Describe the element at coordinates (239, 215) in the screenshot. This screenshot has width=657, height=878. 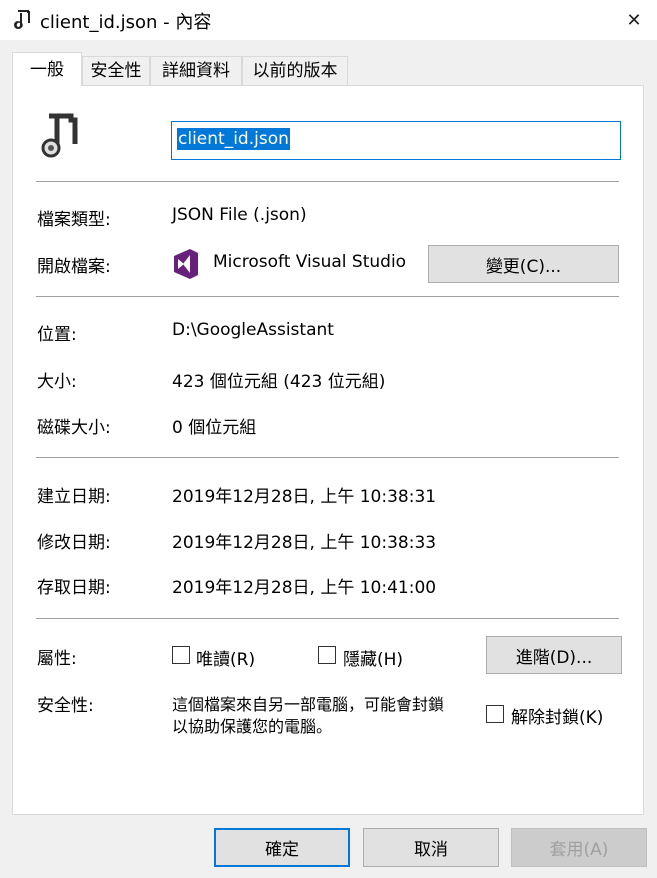
I see `file-type-value: JSON File (.json)` at that location.